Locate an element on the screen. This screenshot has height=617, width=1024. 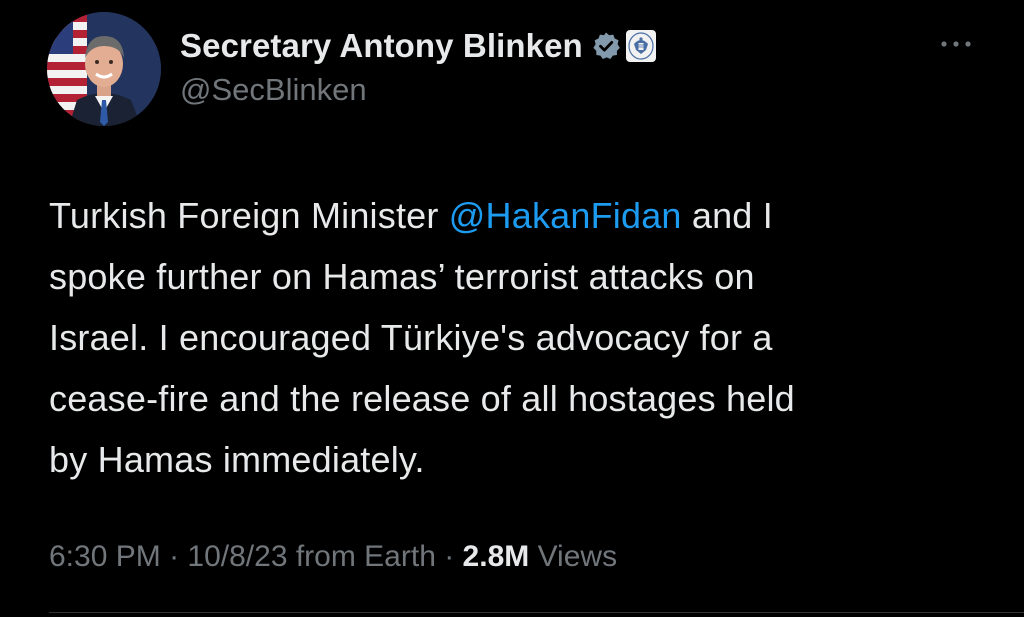
state-department-seal-icon is located at coordinates (640, 46).